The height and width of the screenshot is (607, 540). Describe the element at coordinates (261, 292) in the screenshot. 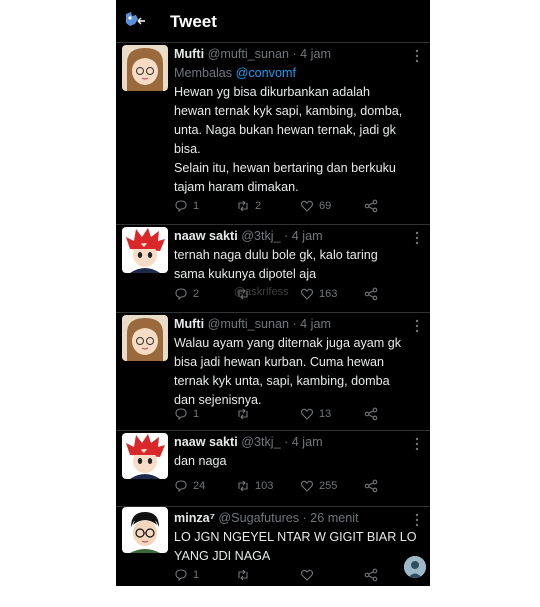

I see `watermark: @askrlfess` at that location.